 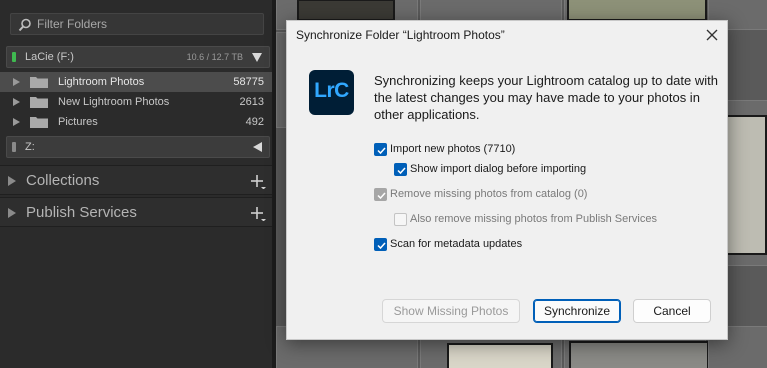 I want to click on folder-row-new-lightroom-photos: New Lightroom Photos 2613, so click(x=136, y=102).